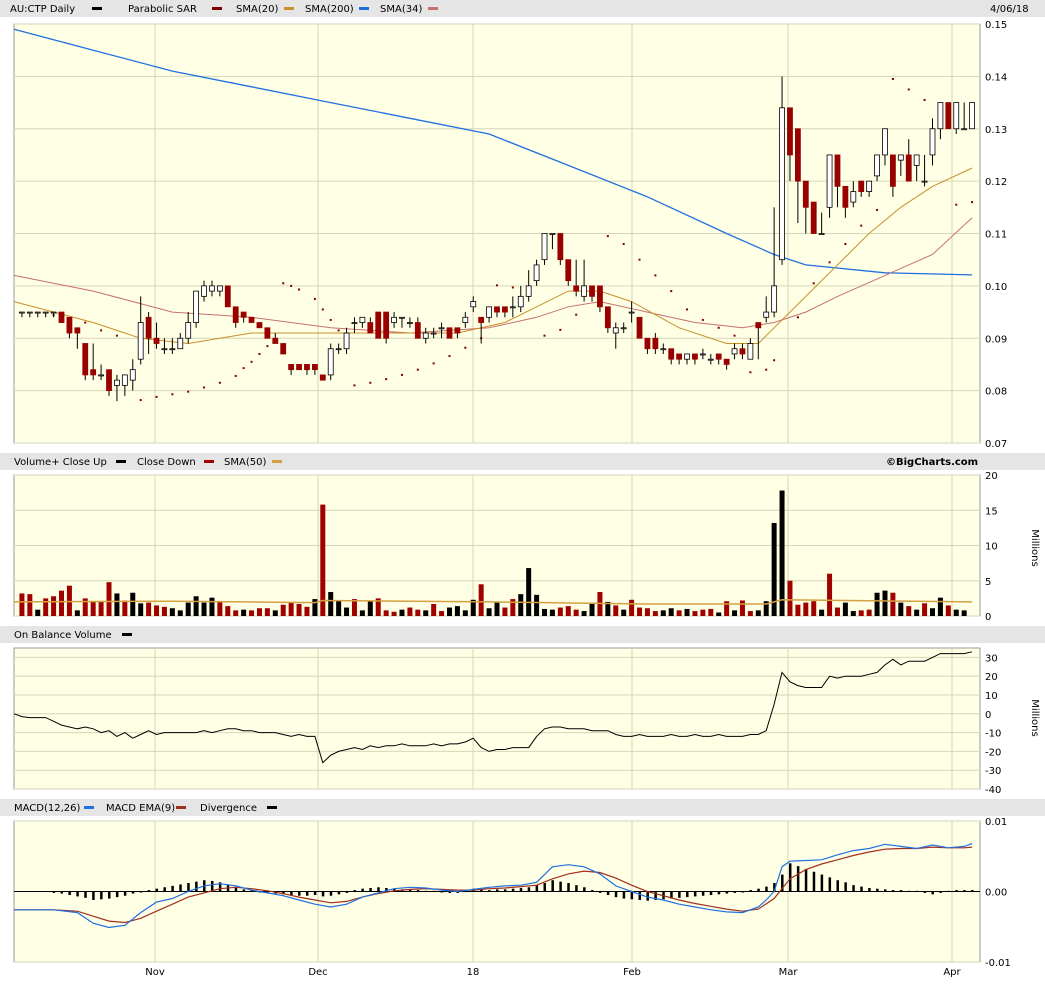  I want to click on x-tick-label: Feb, so click(632, 972).